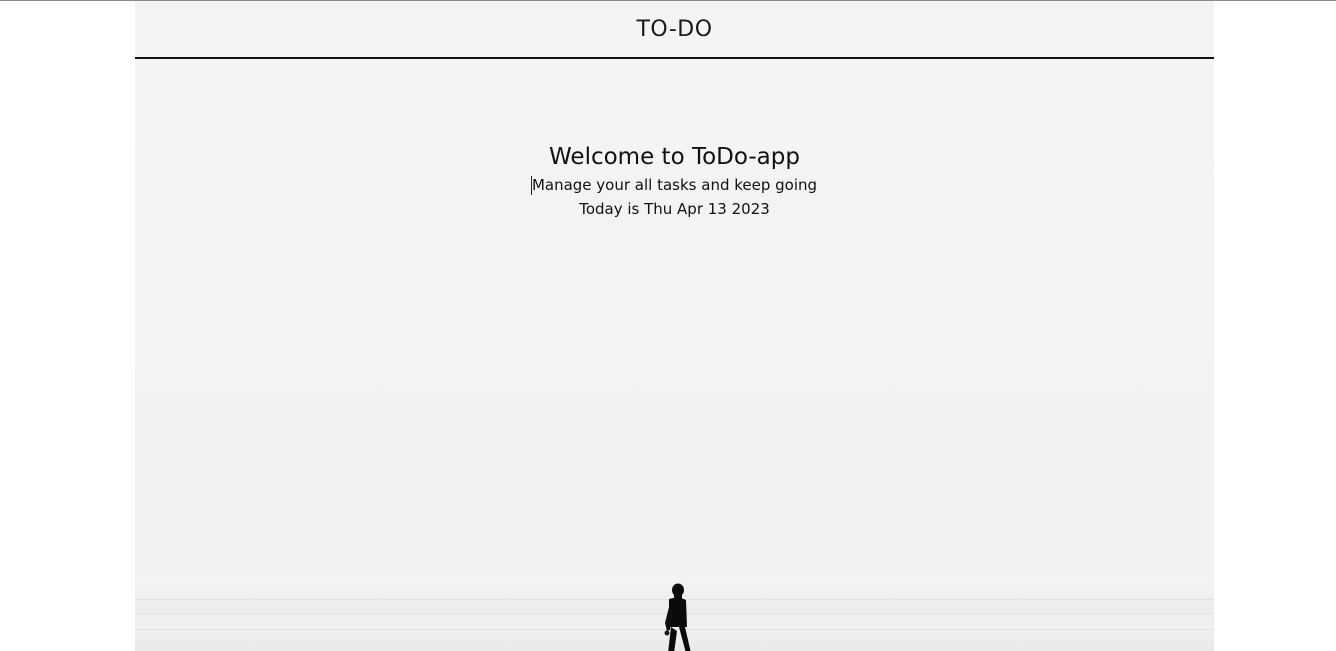 The width and height of the screenshot is (1336, 651). I want to click on welcome-heading: Welcome to ToDo-app, so click(674, 157).